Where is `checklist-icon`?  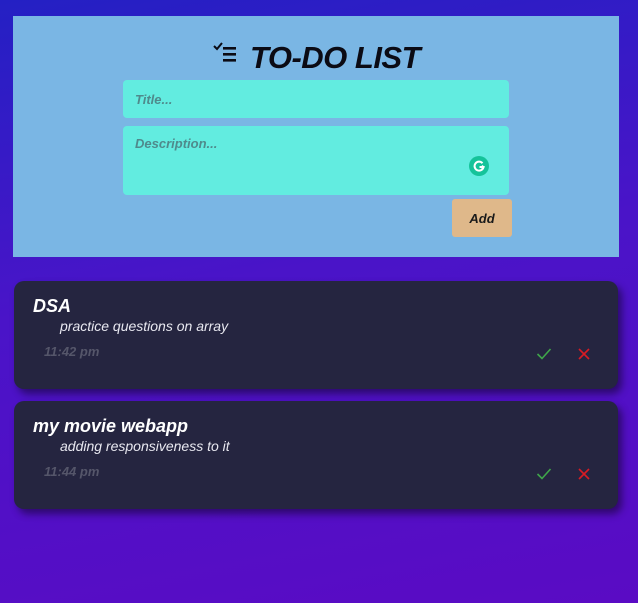
checklist-icon is located at coordinates (224, 52).